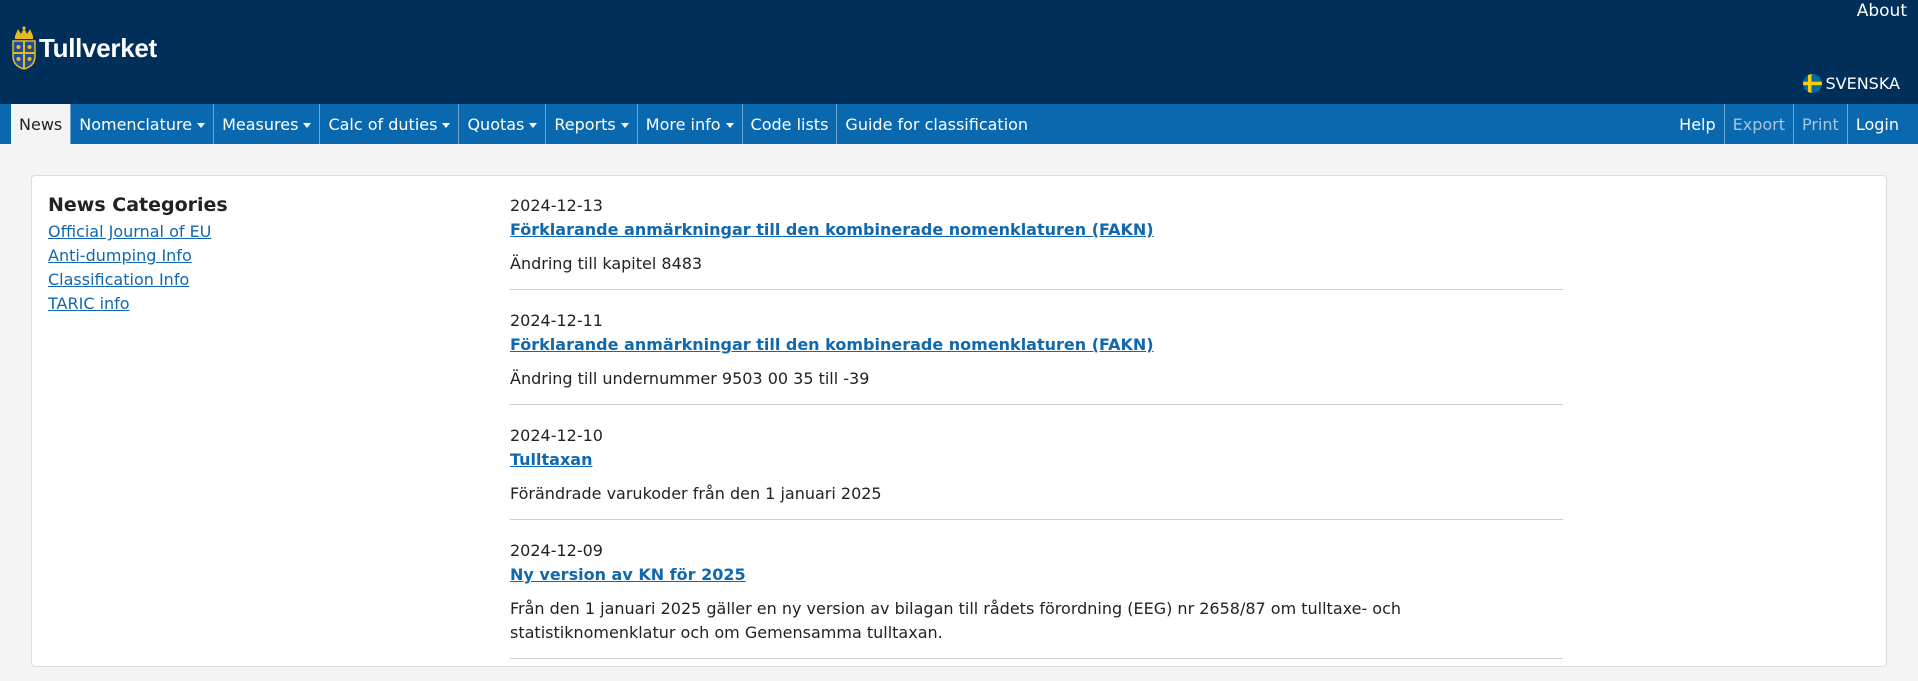 The image size is (1918, 681). I want to click on nav-reports: Reports, so click(592, 124).